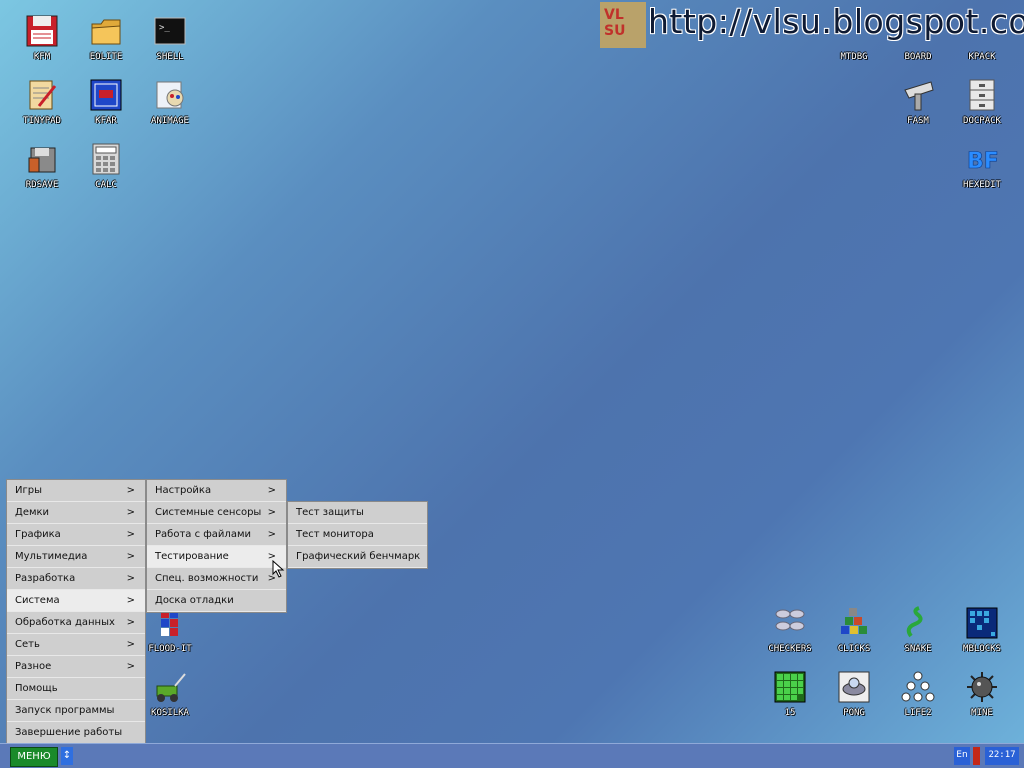 The image size is (1024, 768). I want to click on menu-item-shutdown: Завершение работы, so click(76, 733).